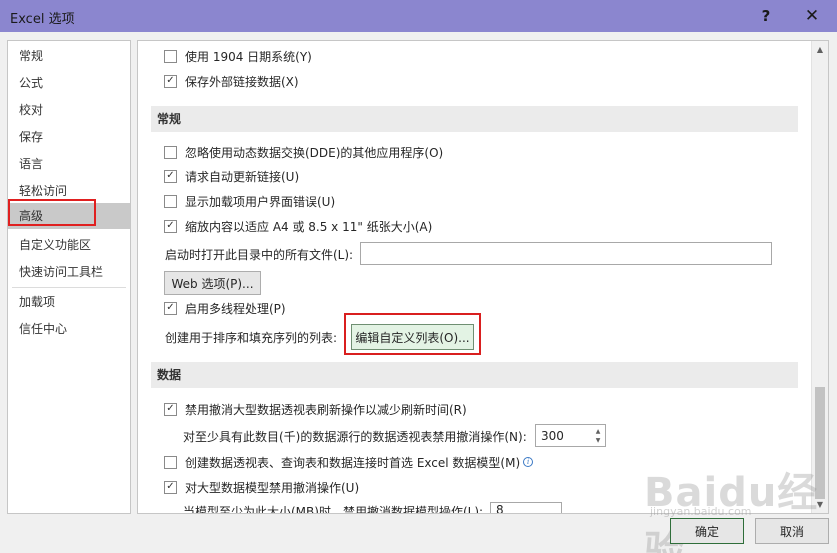  I want to click on option-scale-to-a4: ✓ 缩放内容以适应 A4 或 8.5 x 11" 纸张大小(A), so click(298, 226).